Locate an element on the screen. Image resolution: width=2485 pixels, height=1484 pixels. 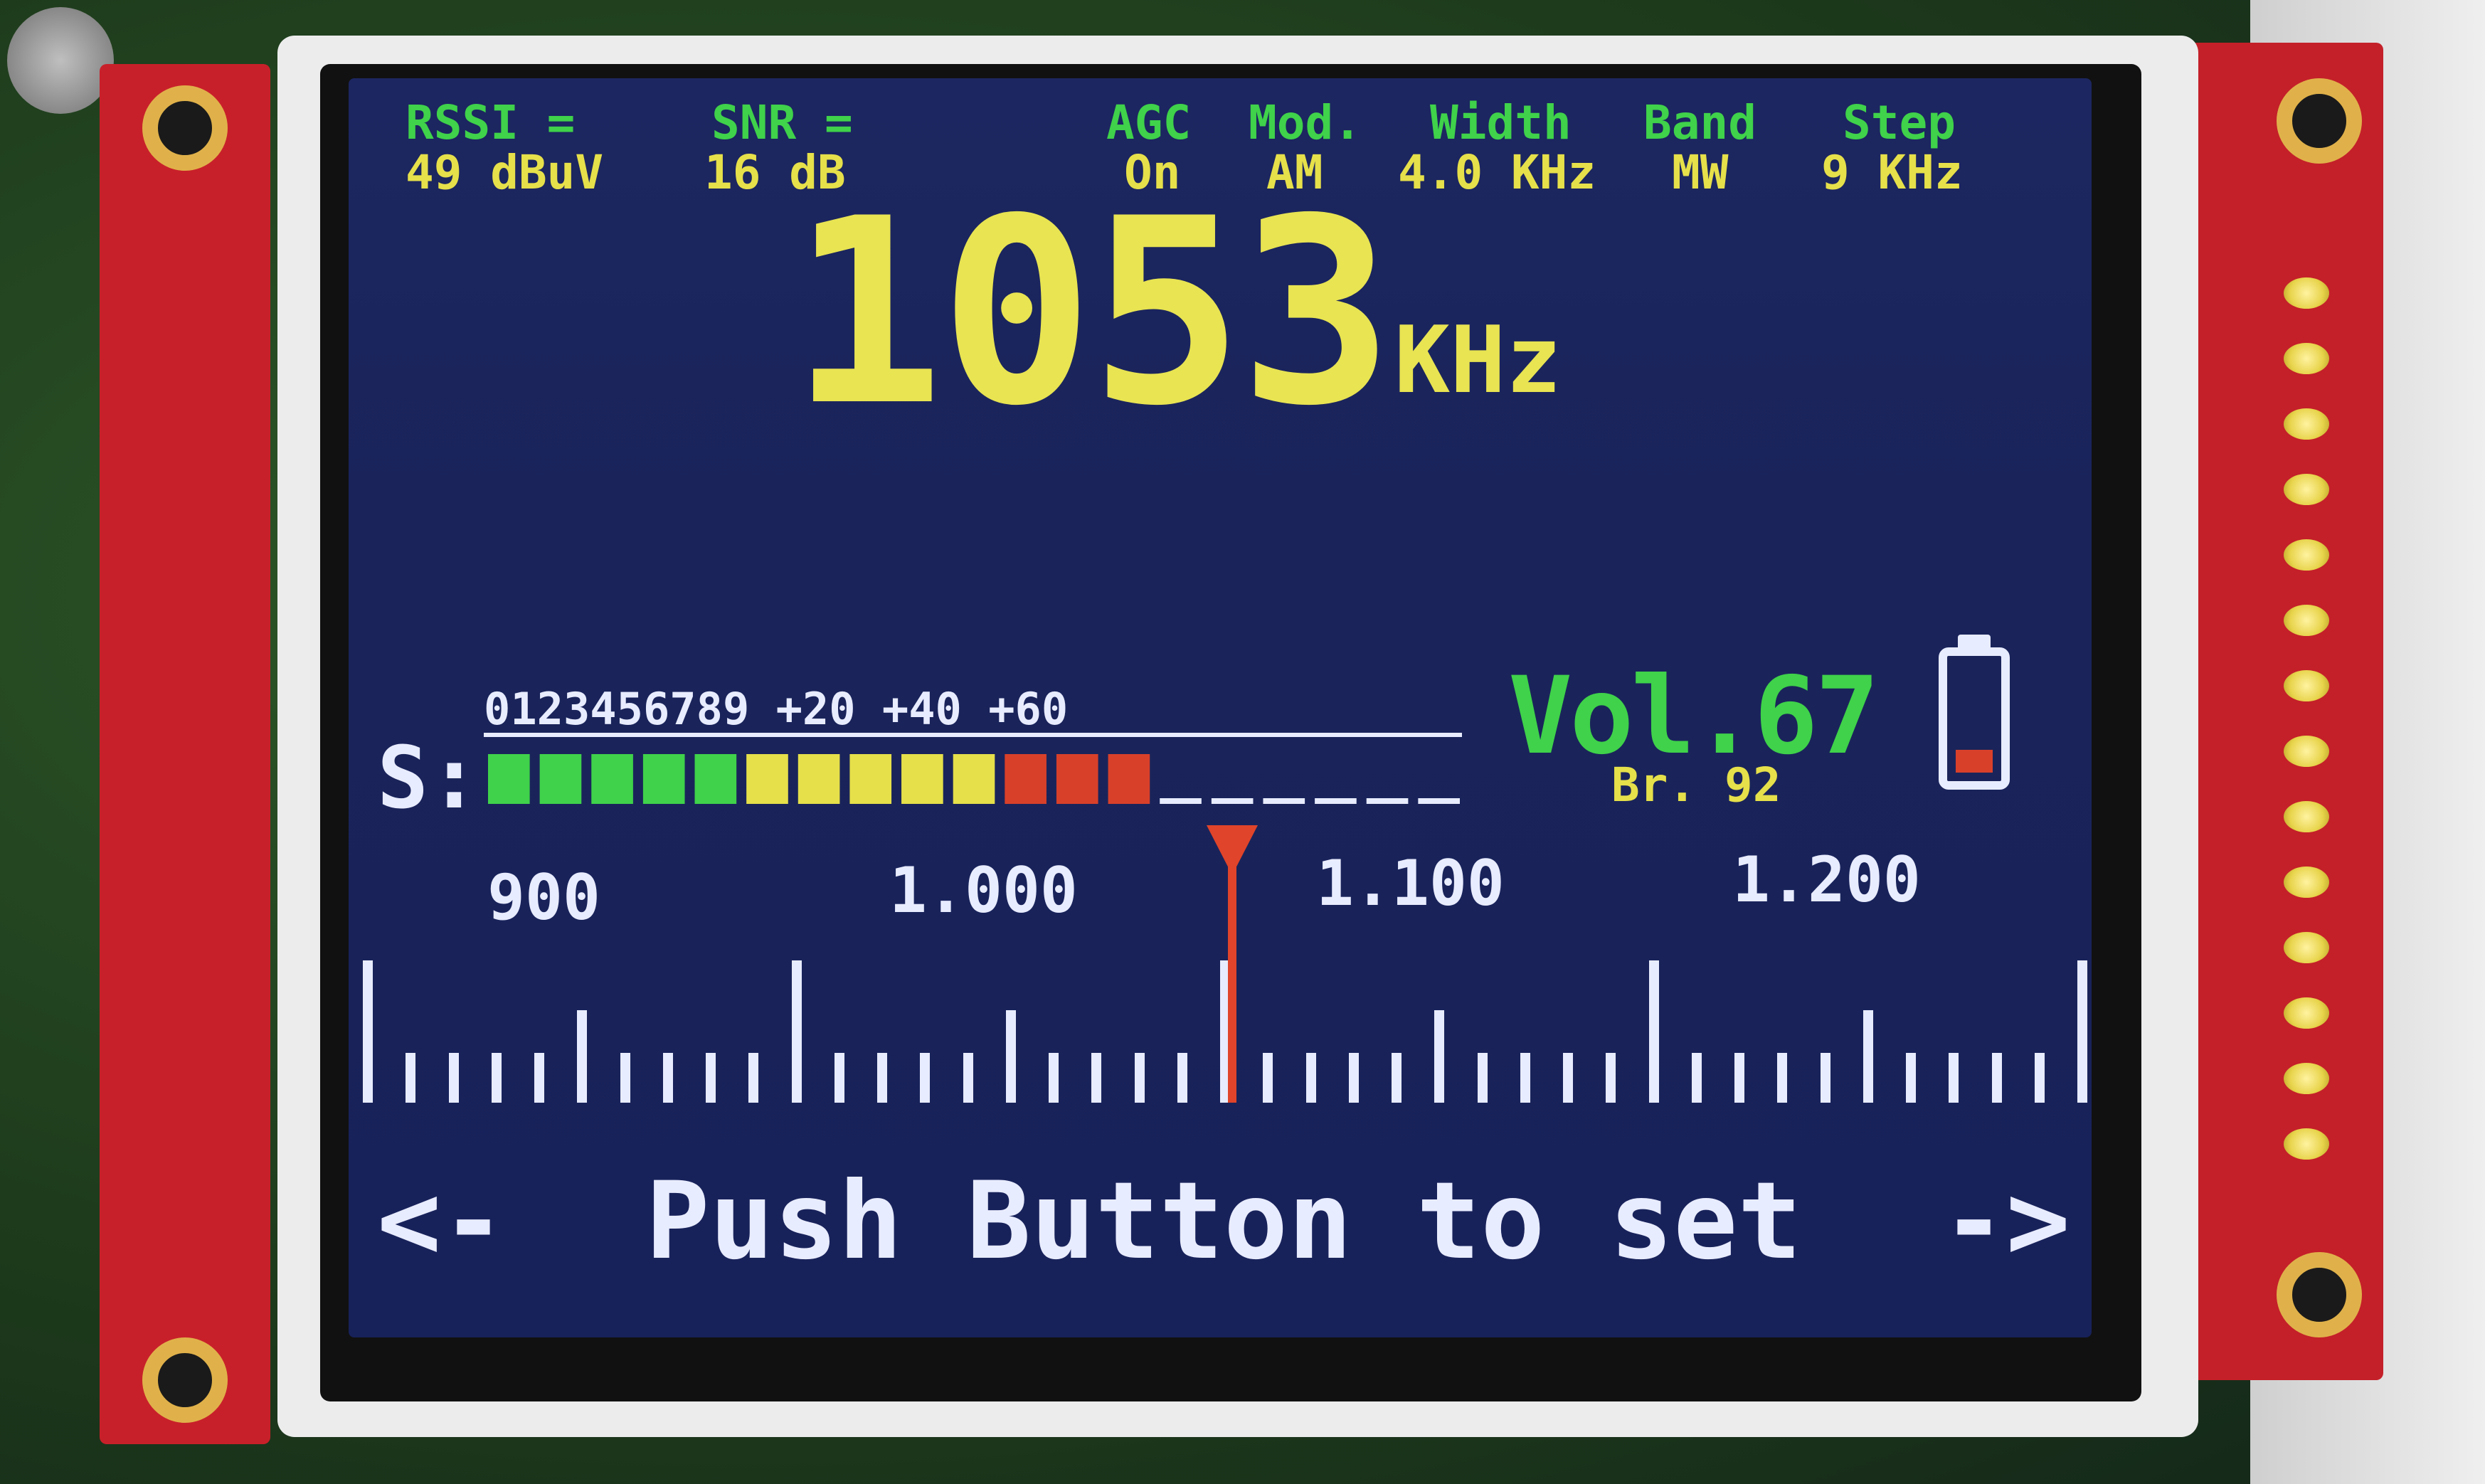
smeter-scale-line is located at coordinates (973, 735).